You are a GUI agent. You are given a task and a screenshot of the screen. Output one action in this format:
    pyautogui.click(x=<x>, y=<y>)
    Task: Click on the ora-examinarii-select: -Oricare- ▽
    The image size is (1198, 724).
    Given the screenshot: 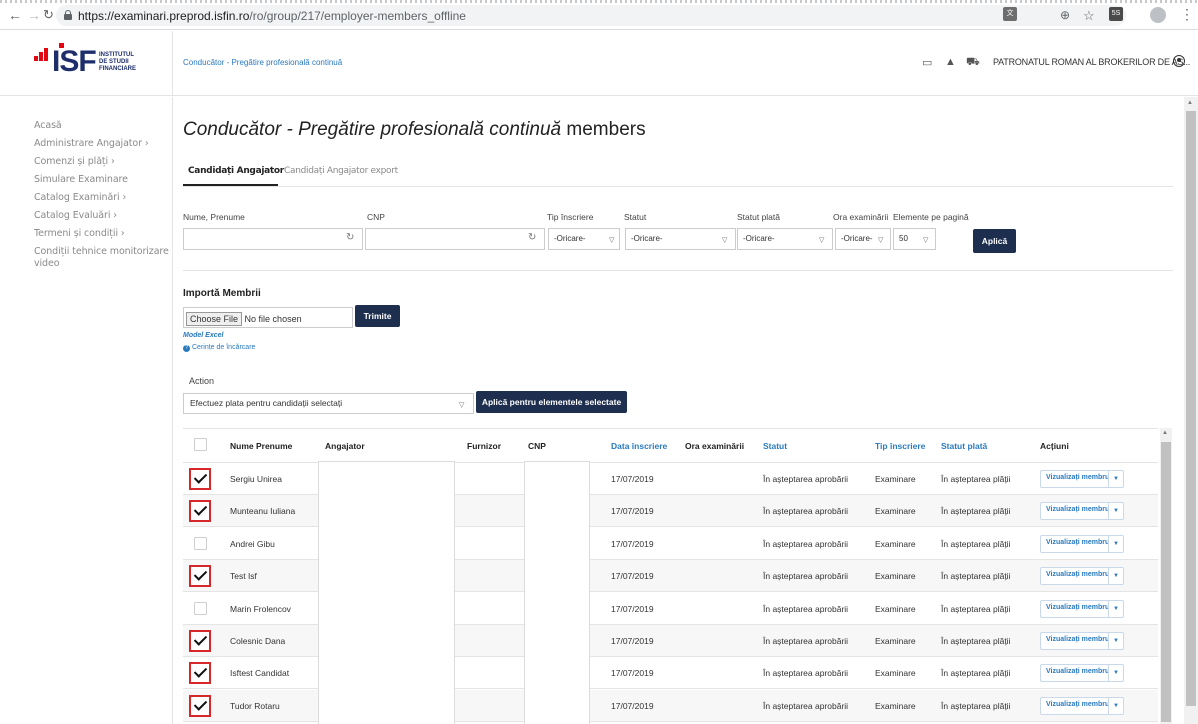 What is the action you would take?
    pyautogui.click(x=863, y=239)
    